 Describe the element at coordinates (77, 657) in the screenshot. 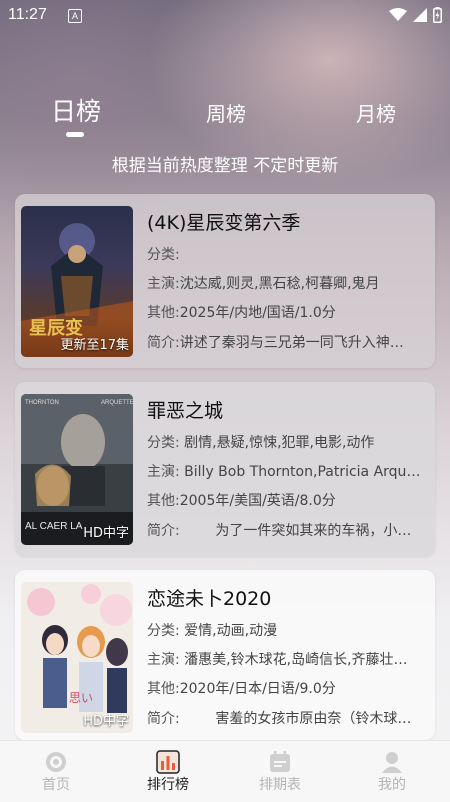

I see `poster-image: 思い HD中字` at that location.